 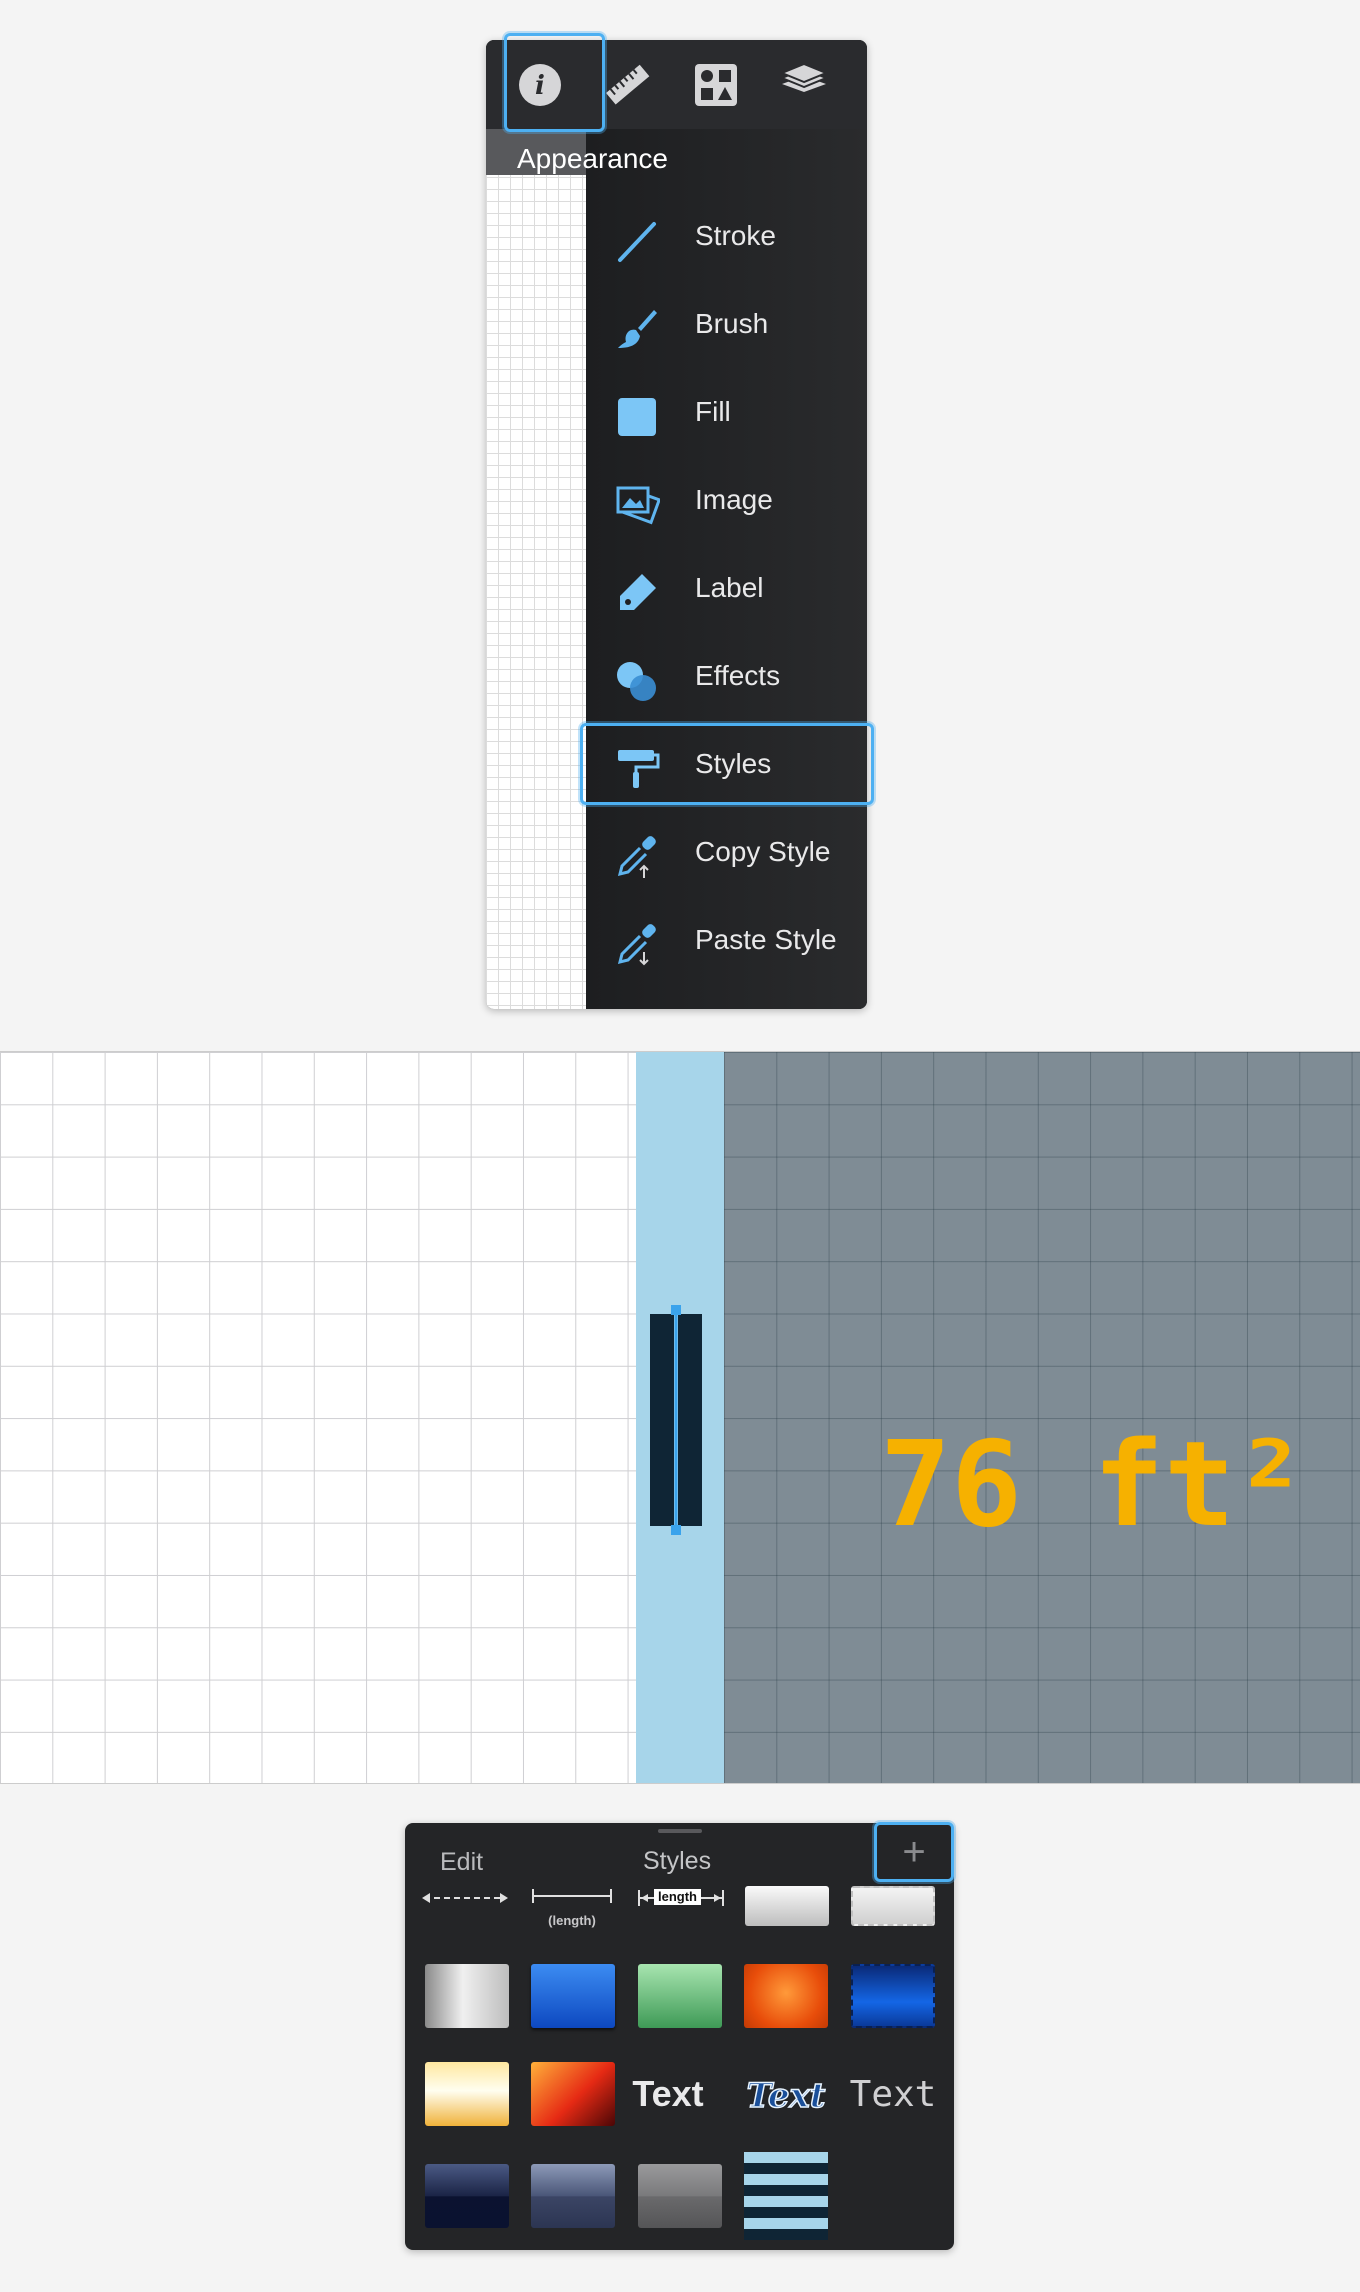 What do you see at coordinates (573, 1996) in the screenshot?
I see `style-swatch-blue` at bounding box center [573, 1996].